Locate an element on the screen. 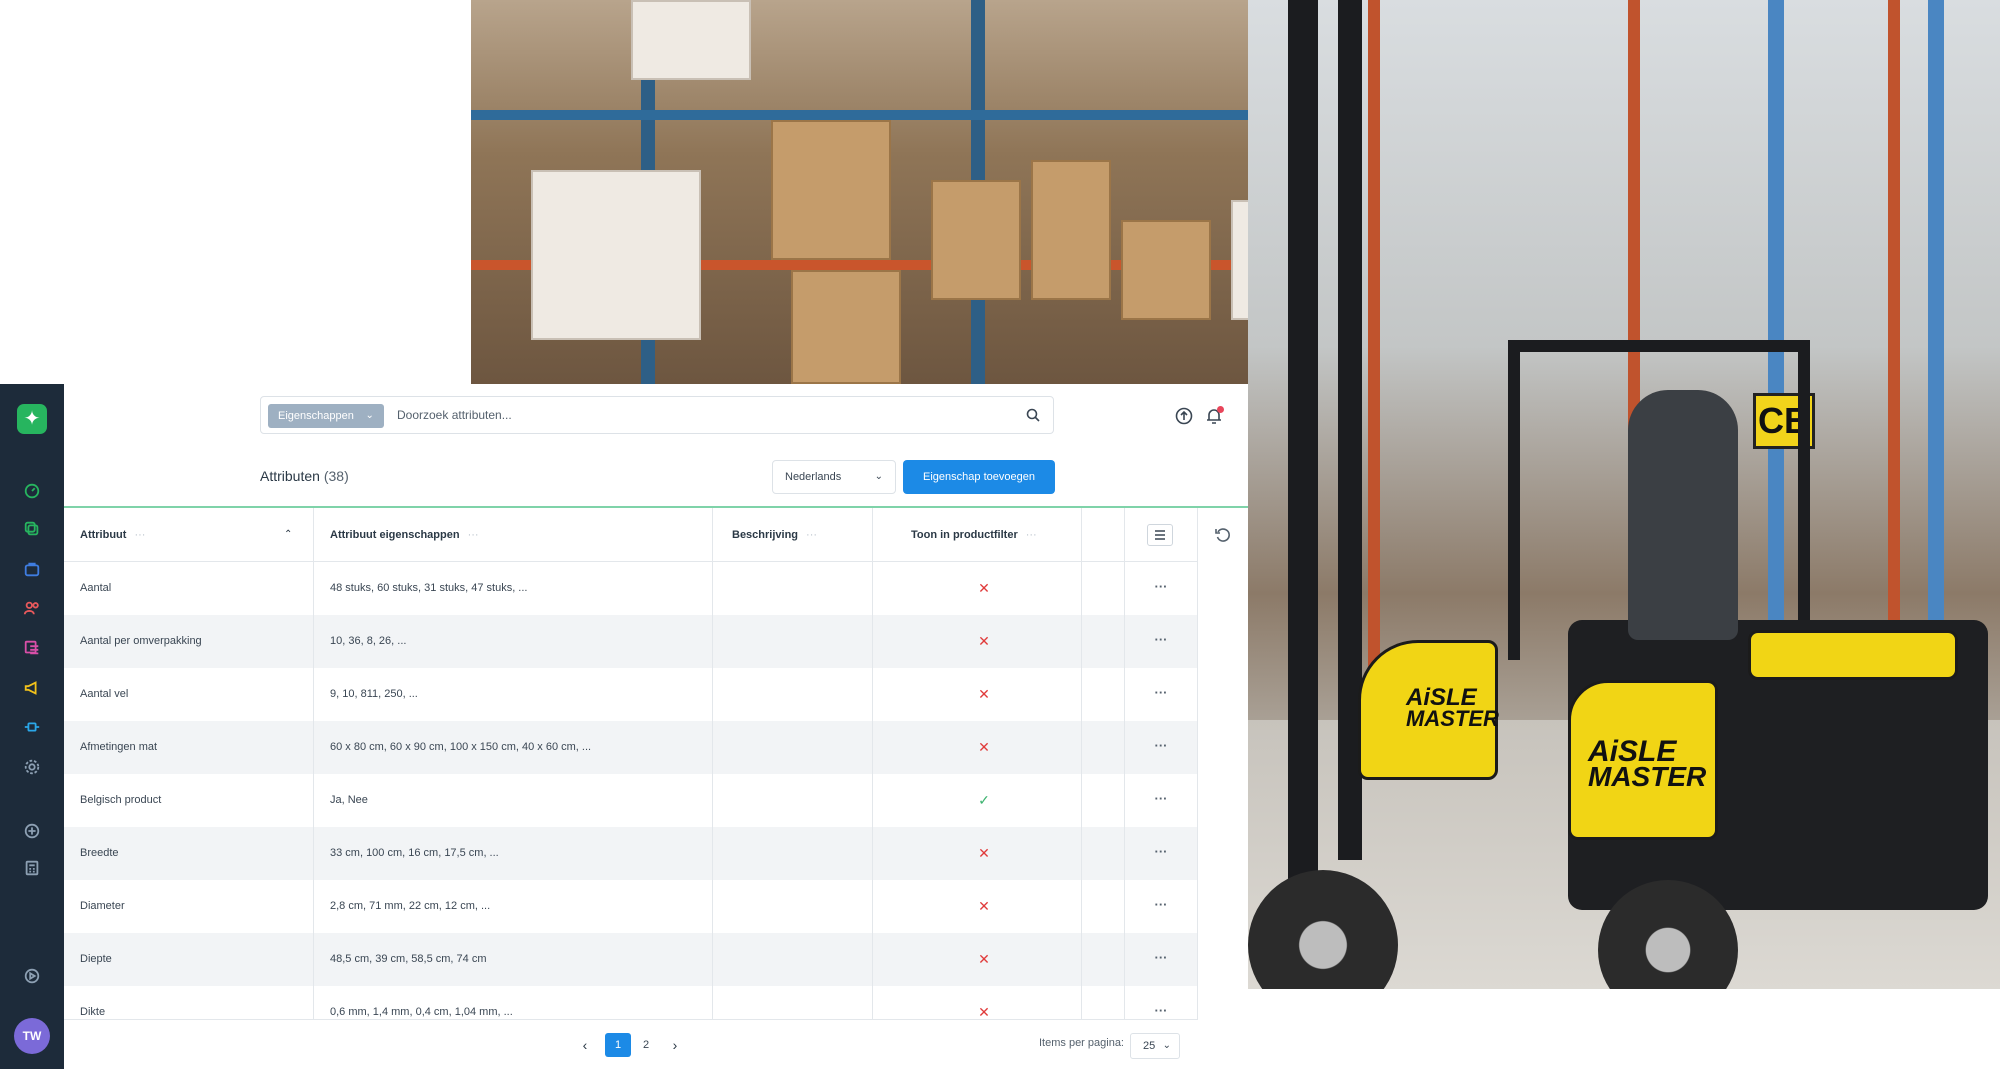 This screenshot has height=1069, width=2000. attribute-name: Diepte is located at coordinates (96, 959).